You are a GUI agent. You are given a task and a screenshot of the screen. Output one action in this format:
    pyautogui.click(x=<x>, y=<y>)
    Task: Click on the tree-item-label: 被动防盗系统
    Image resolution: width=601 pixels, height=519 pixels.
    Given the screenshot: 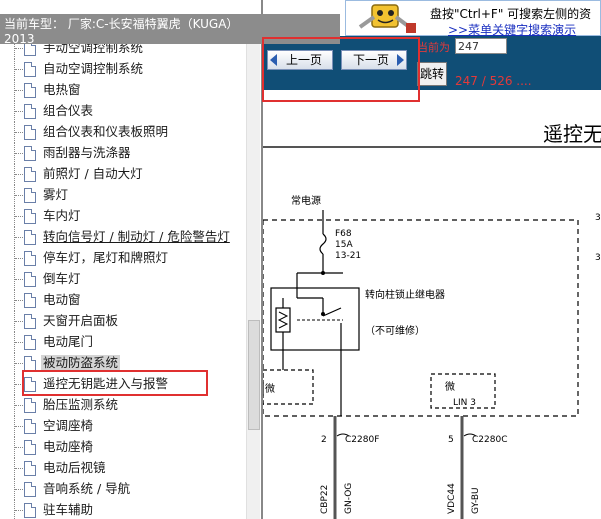 What is the action you would take?
    pyautogui.click(x=81, y=363)
    